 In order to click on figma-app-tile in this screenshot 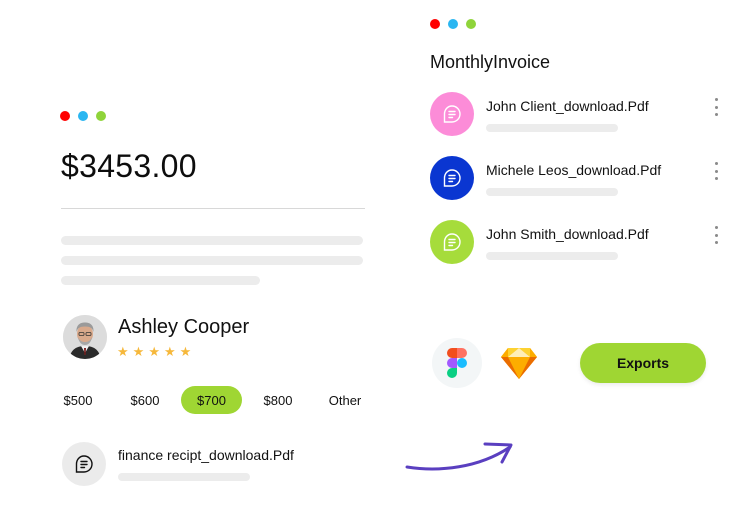, I will do `click(457, 363)`.